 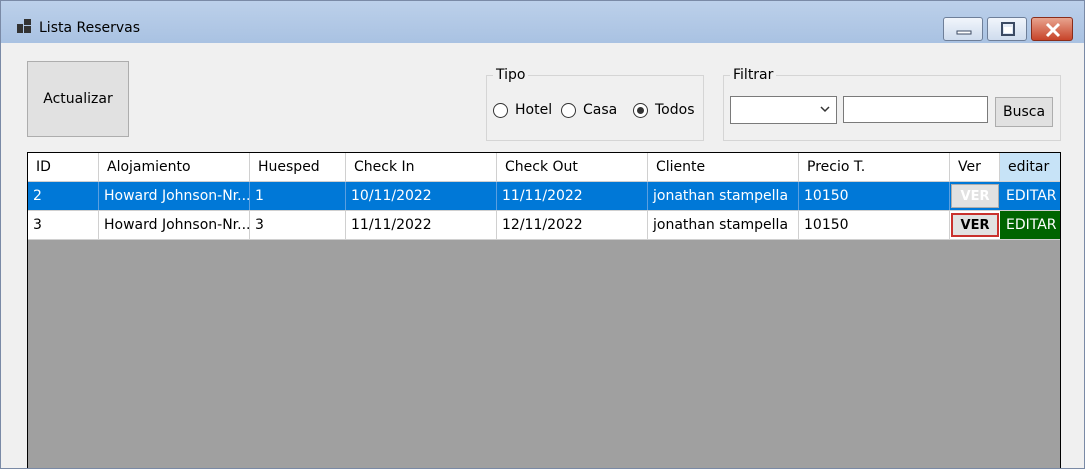 I want to click on tipo-group: Tipo Hotel Casa Todos, so click(x=595, y=104).